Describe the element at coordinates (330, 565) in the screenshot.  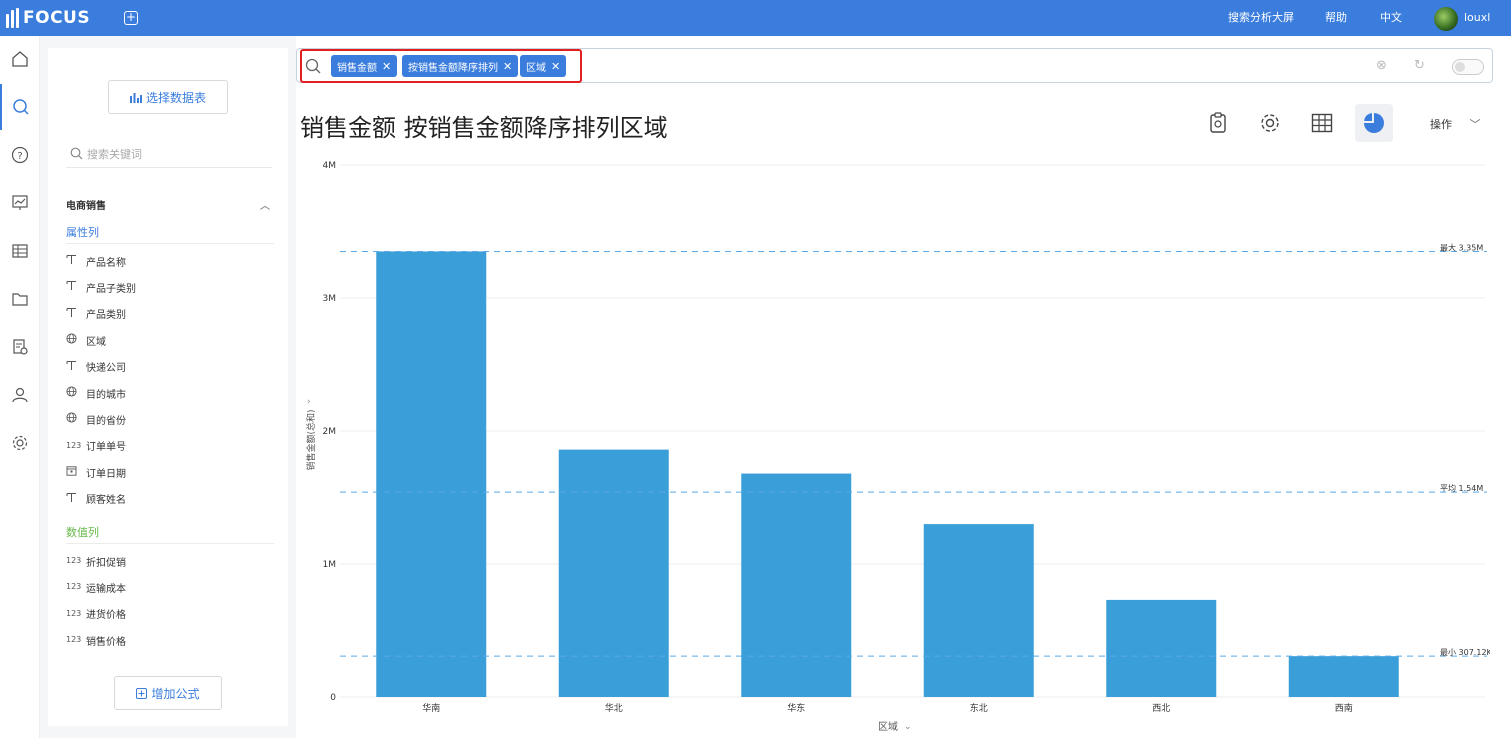
I see `y-tick-label: 1M` at that location.